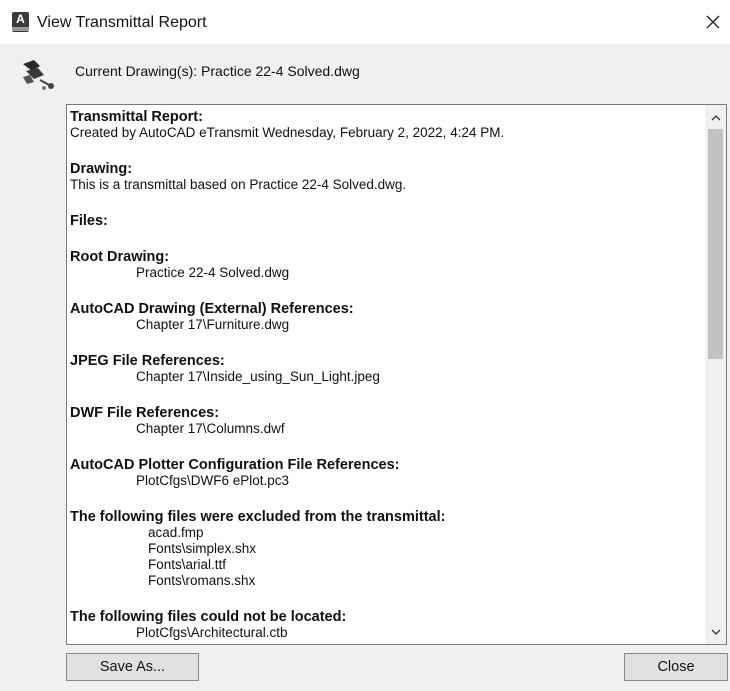 This screenshot has height=691, width=730. What do you see at coordinates (176, 532) in the screenshot?
I see `report-line: acad.fmp` at bounding box center [176, 532].